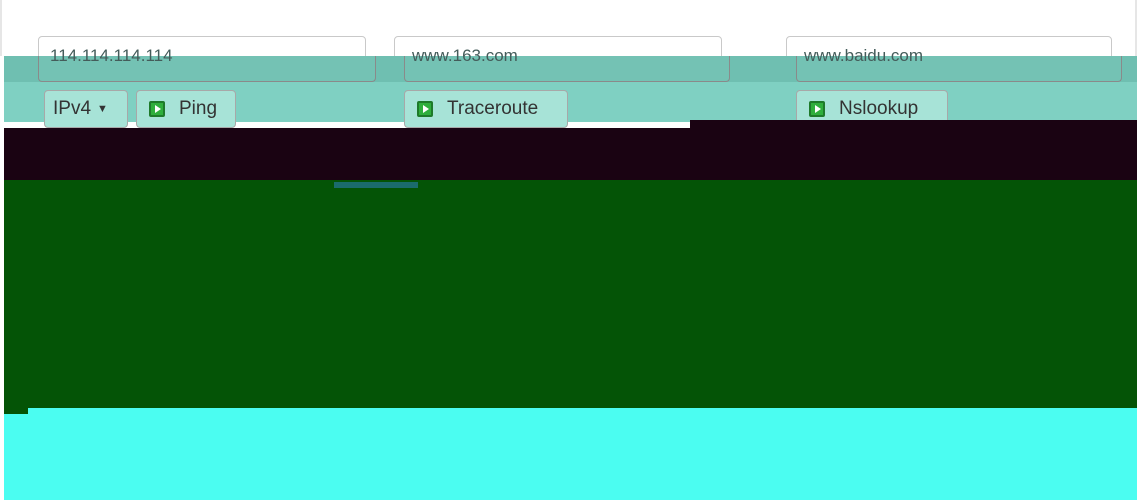 Image resolution: width=1137 pixels, height=500 pixels. What do you see at coordinates (376, 185) in the screenshot?
I see `output-artifact` at bounding box center [376, 185].